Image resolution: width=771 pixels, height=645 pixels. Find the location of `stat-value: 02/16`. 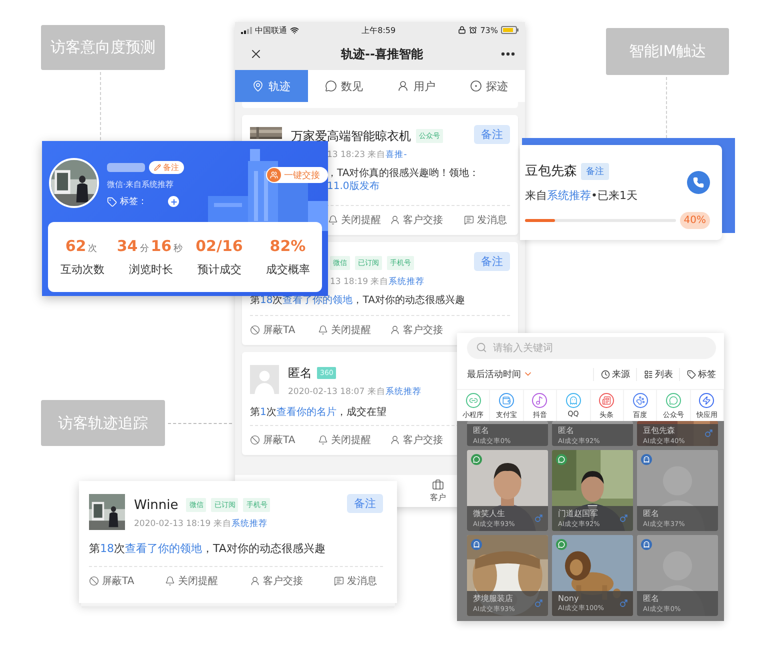

stat-value: 02/16 is located at coordinates (219, 246).